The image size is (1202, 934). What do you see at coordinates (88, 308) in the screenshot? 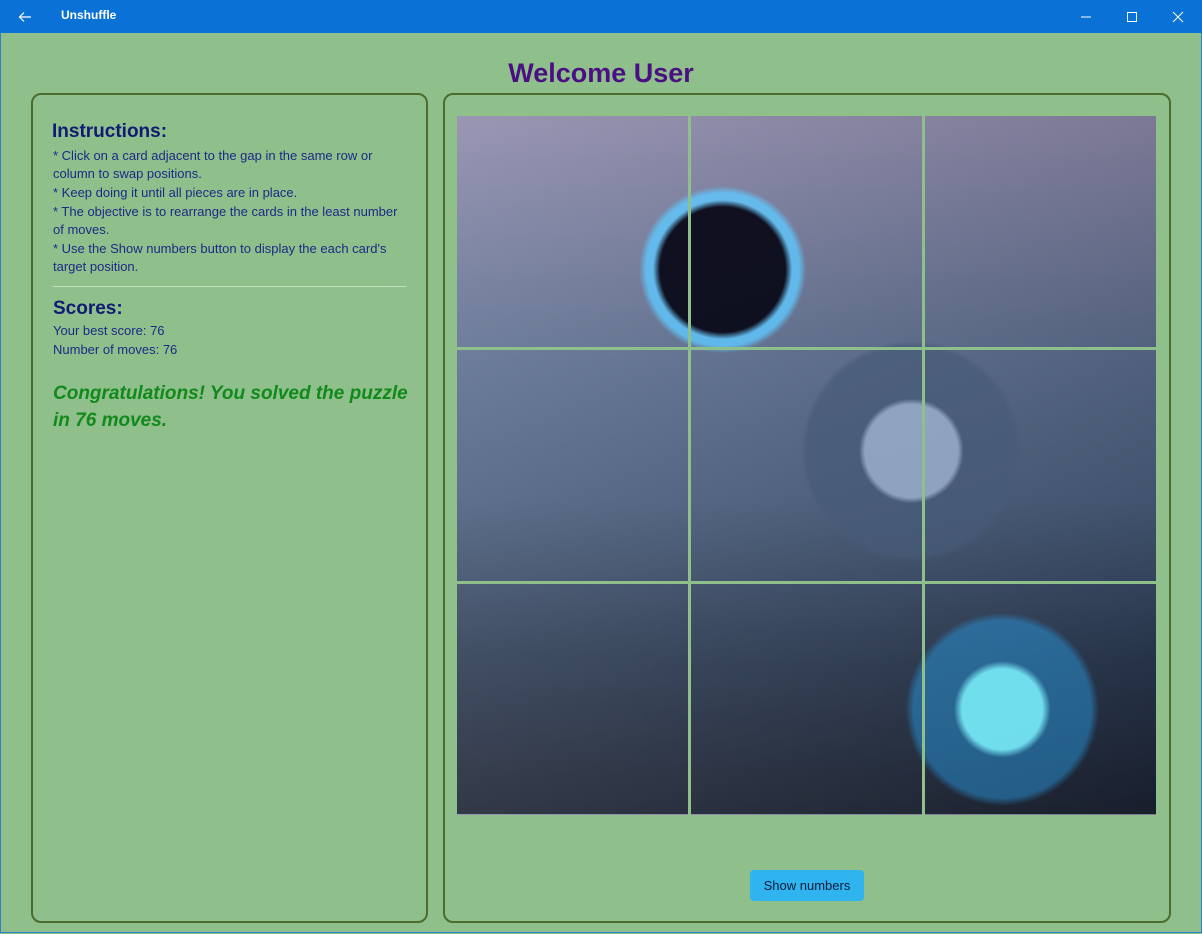
I see `scores-heading: Scores:` at bounding box center [88, 308].